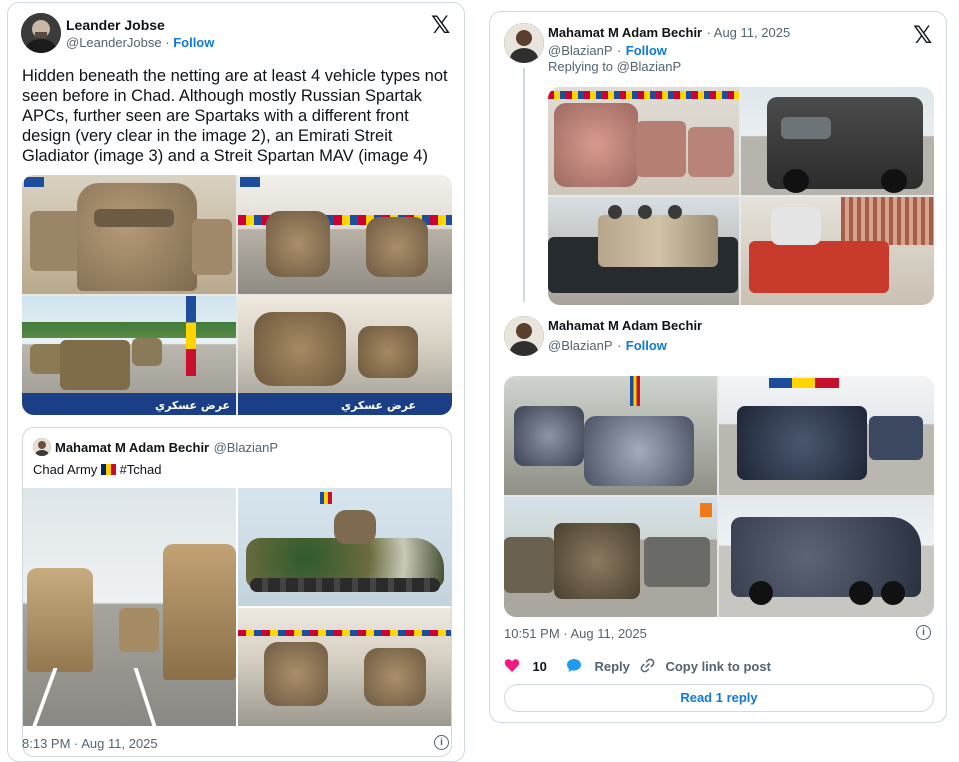 This screenshot has height=762, width=959. Describe the element at coordinates (646, 345) in the screenshot. I see `second-follow-button: Follow` at that location.